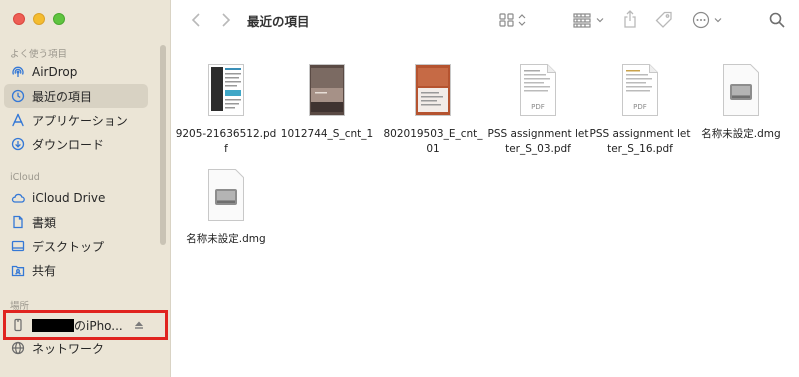 Image resolution: width=799 pixels, height=377 pixels. I want to click on sidebar-item-label: 共有, so click(44, 270).